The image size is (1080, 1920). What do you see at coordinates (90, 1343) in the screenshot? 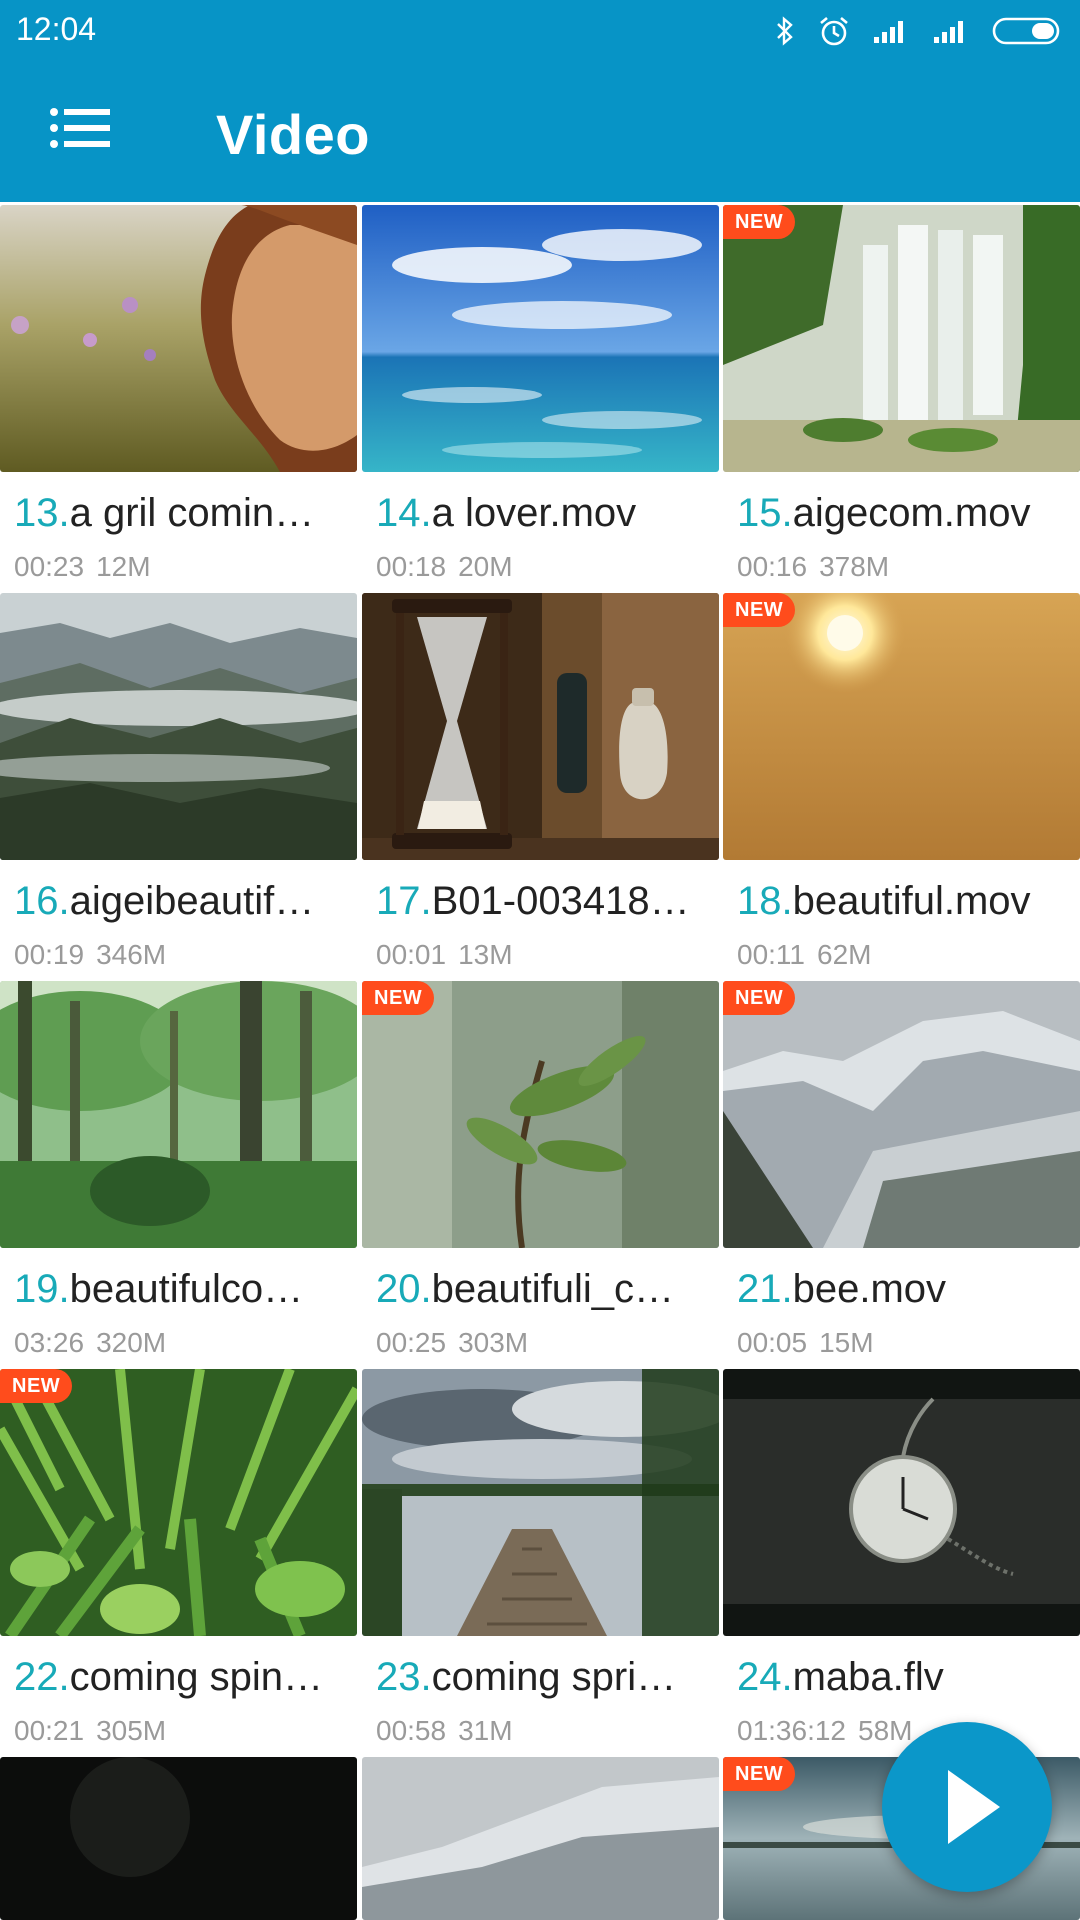
I see `video-meta: 03:26 320M` at bounding box center [90, 1343].